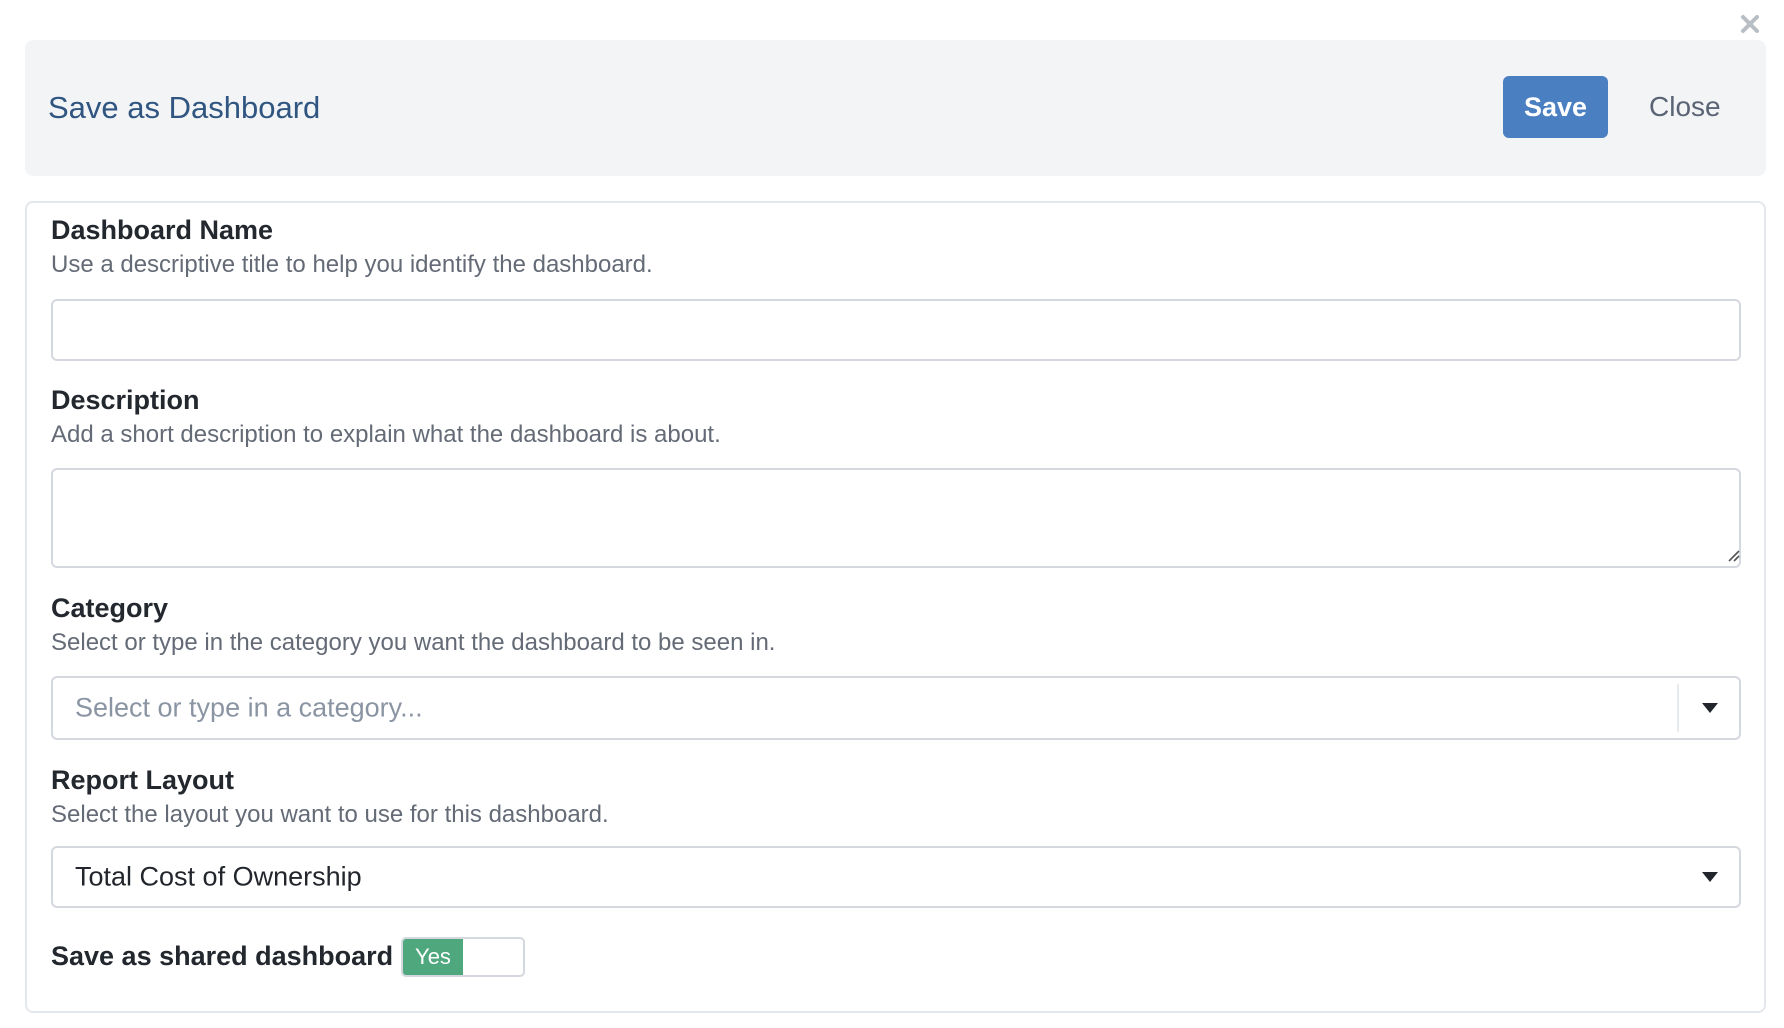  I want to click on report-layout-select: Total Cost of Ownership, so click(896, 877).